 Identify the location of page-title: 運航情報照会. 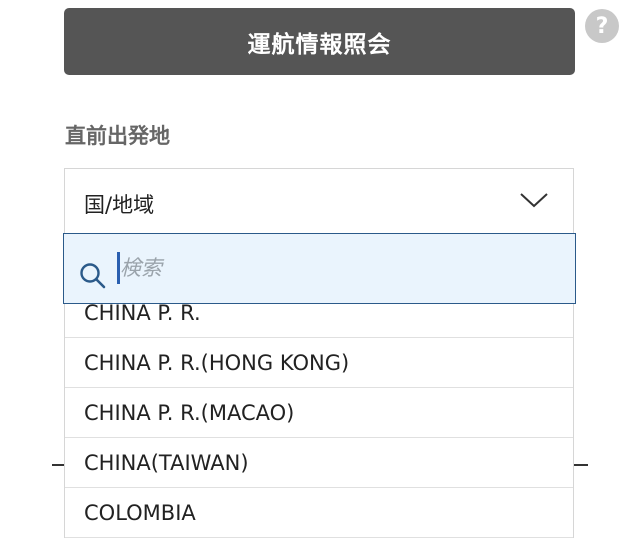
(319, 44).